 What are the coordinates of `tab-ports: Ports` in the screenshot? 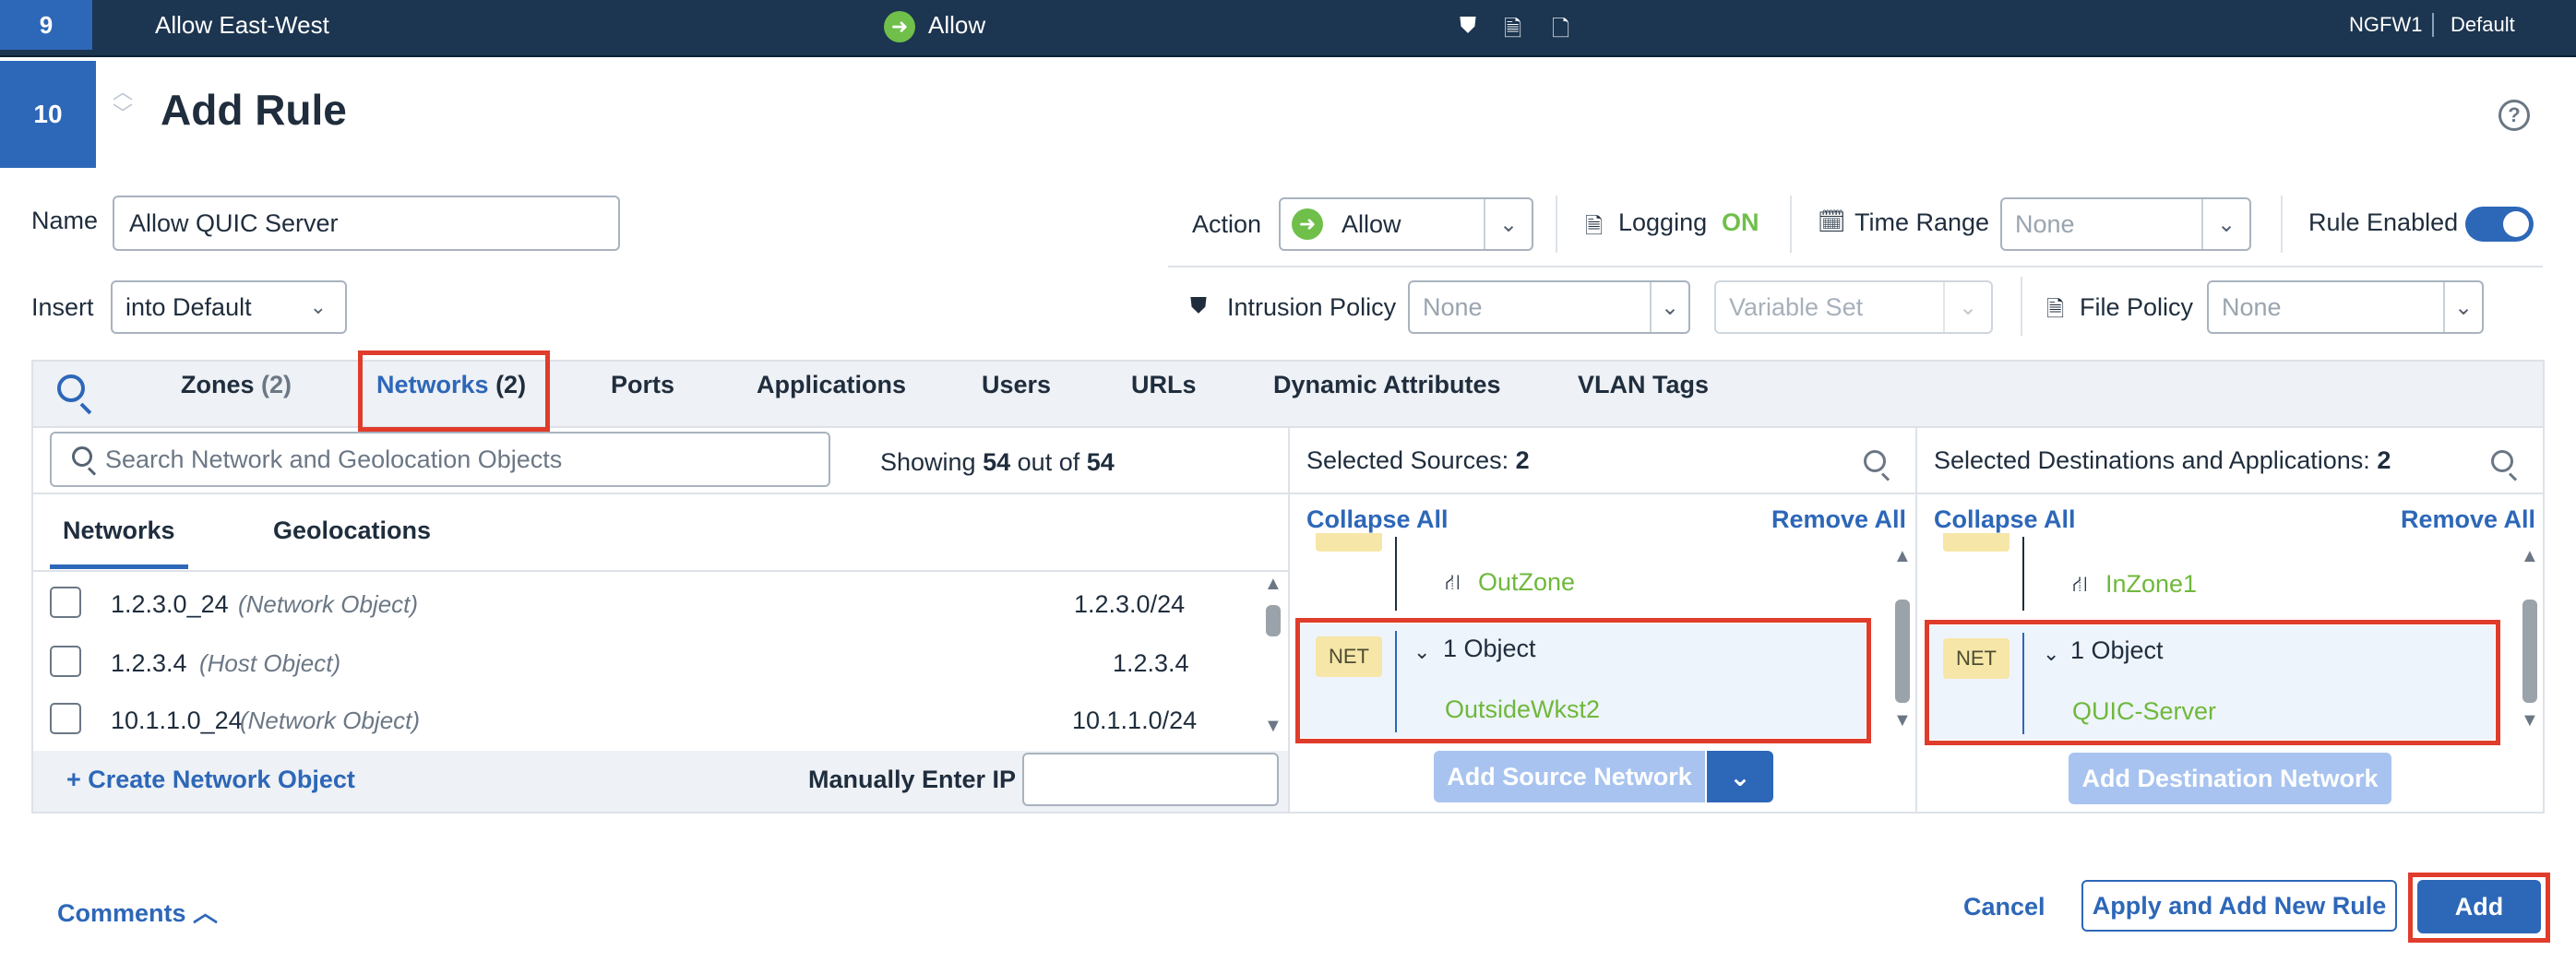 It's located at (642, 385).